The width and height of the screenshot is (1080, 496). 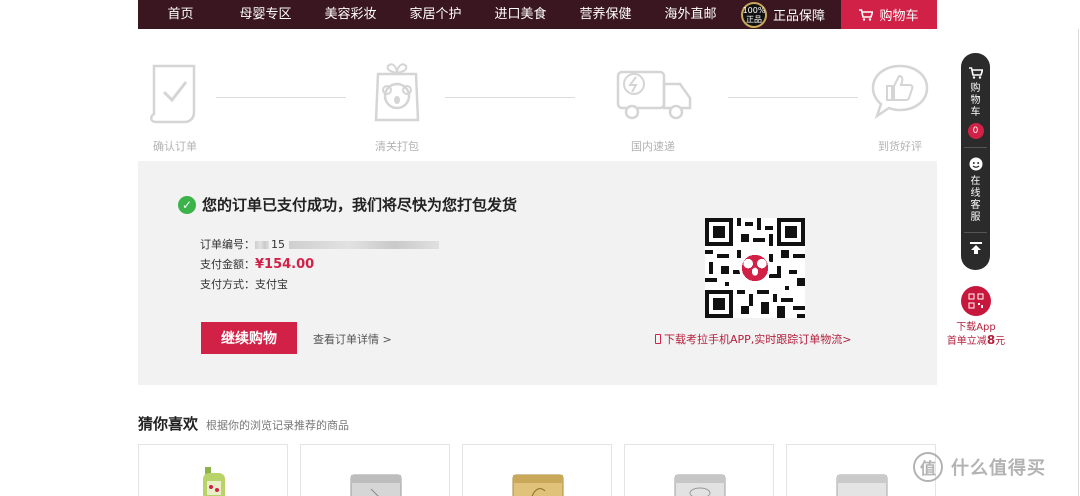 What do you see at coordinates (976, 101) in the screenshot?
I see `sidebar-cart-label: 购物车` at bounding box center [976, 101].